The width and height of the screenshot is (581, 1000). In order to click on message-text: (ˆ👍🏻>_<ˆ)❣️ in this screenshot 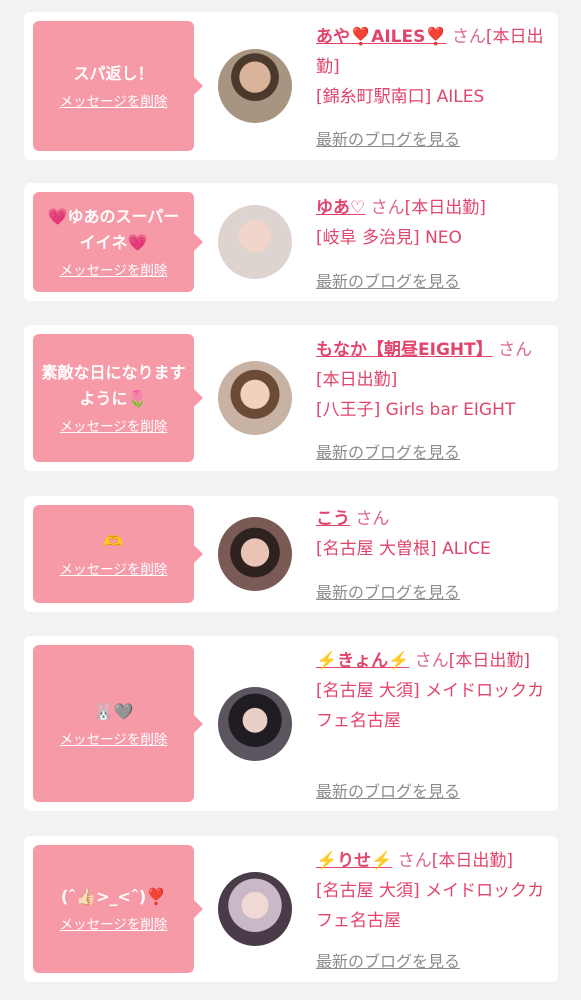, I will do `click(113, 896)`.